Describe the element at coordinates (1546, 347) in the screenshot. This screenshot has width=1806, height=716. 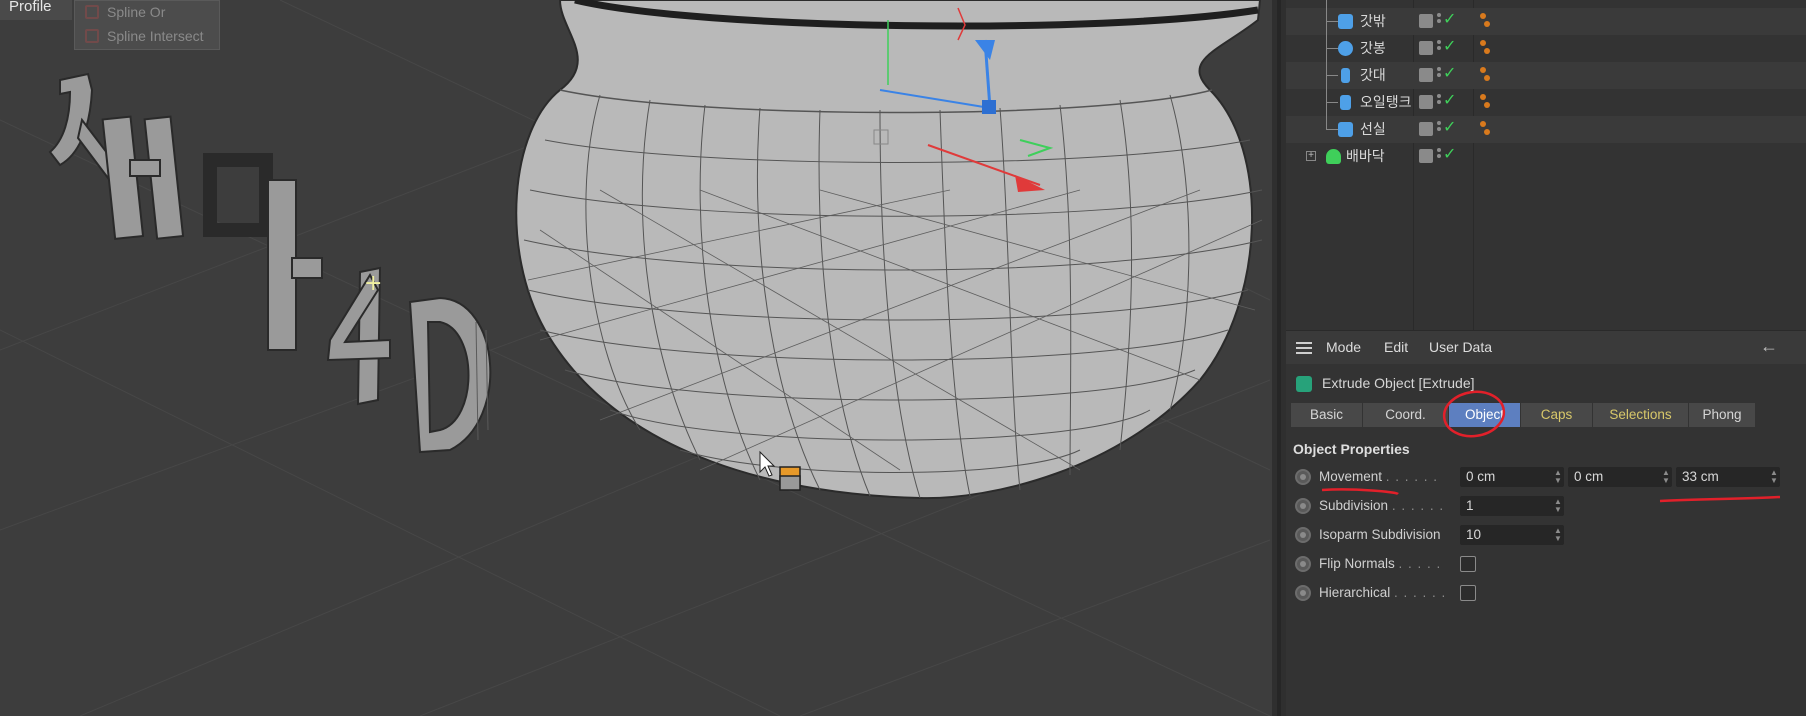
I see `attribute-menubar: Mode Edit User Data ←` at that location.